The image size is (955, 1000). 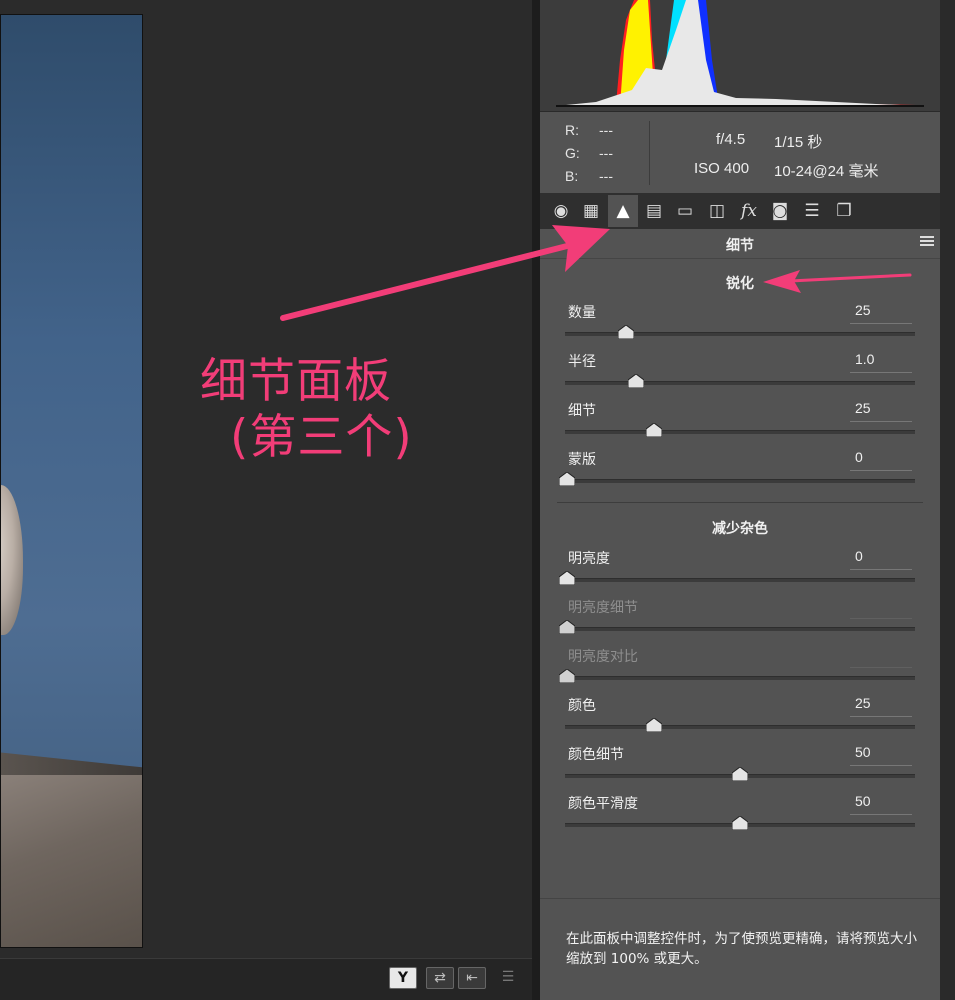 I want to click on sharpening-control: 细节 25, so click(x=740, y=424).